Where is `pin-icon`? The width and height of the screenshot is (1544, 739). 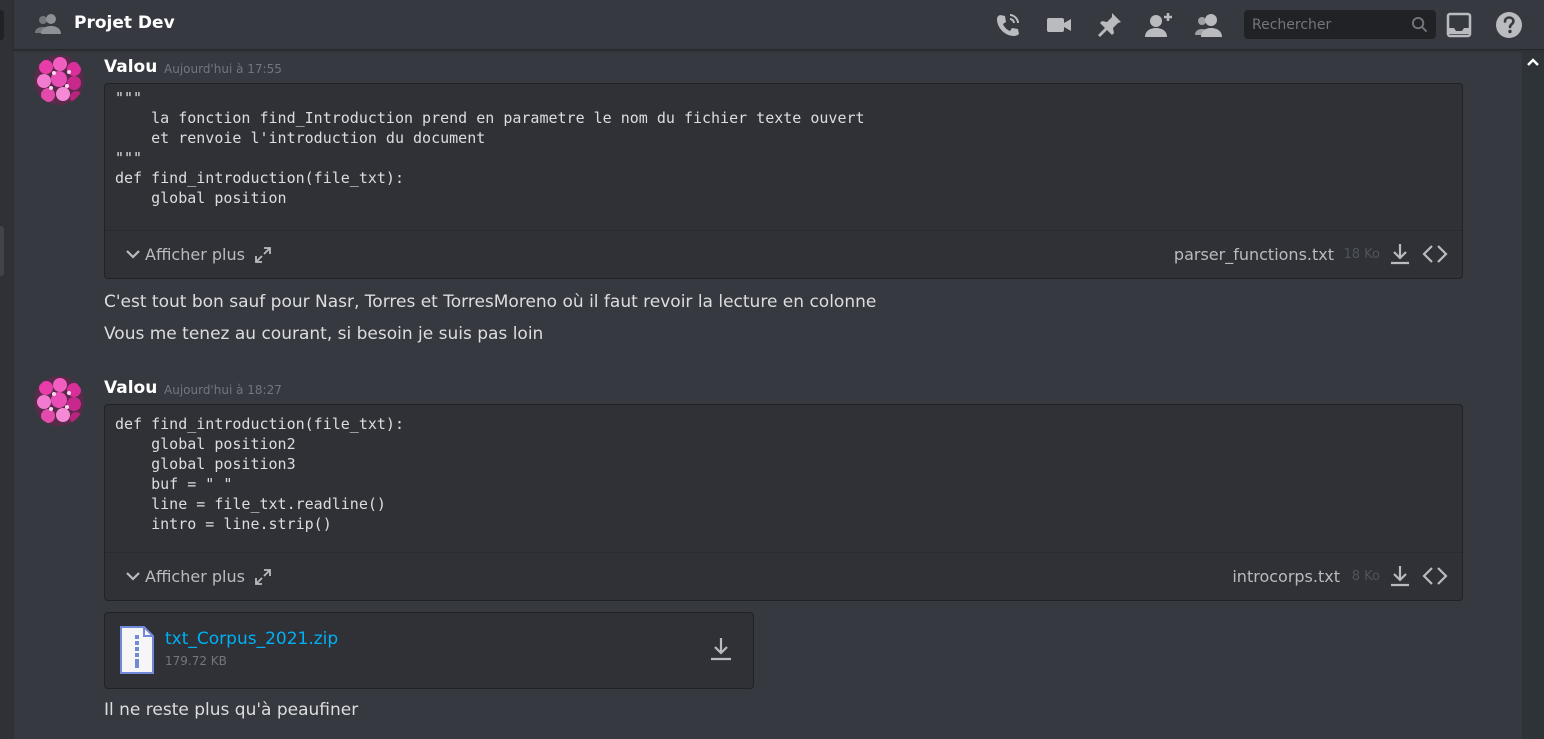 pin-icon is located at coordinates (1109, 25).